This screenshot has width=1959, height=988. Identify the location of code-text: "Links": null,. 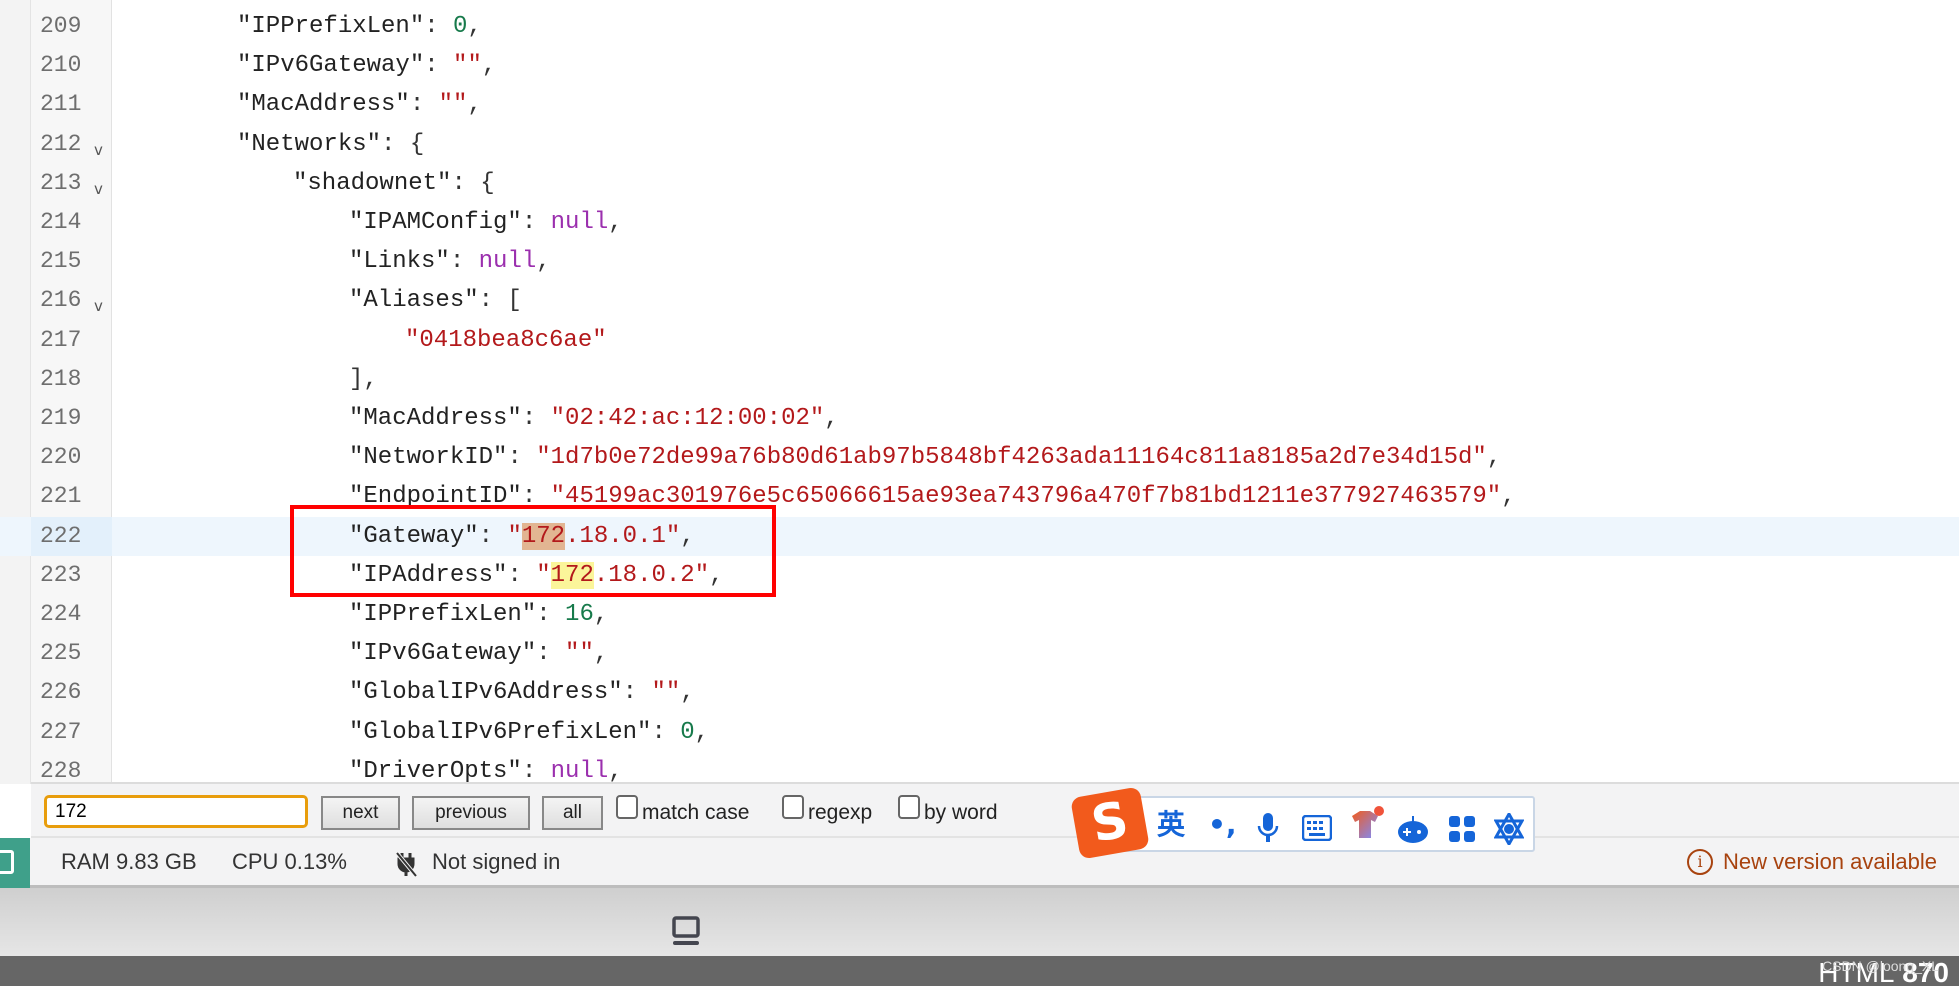
(450, 261).